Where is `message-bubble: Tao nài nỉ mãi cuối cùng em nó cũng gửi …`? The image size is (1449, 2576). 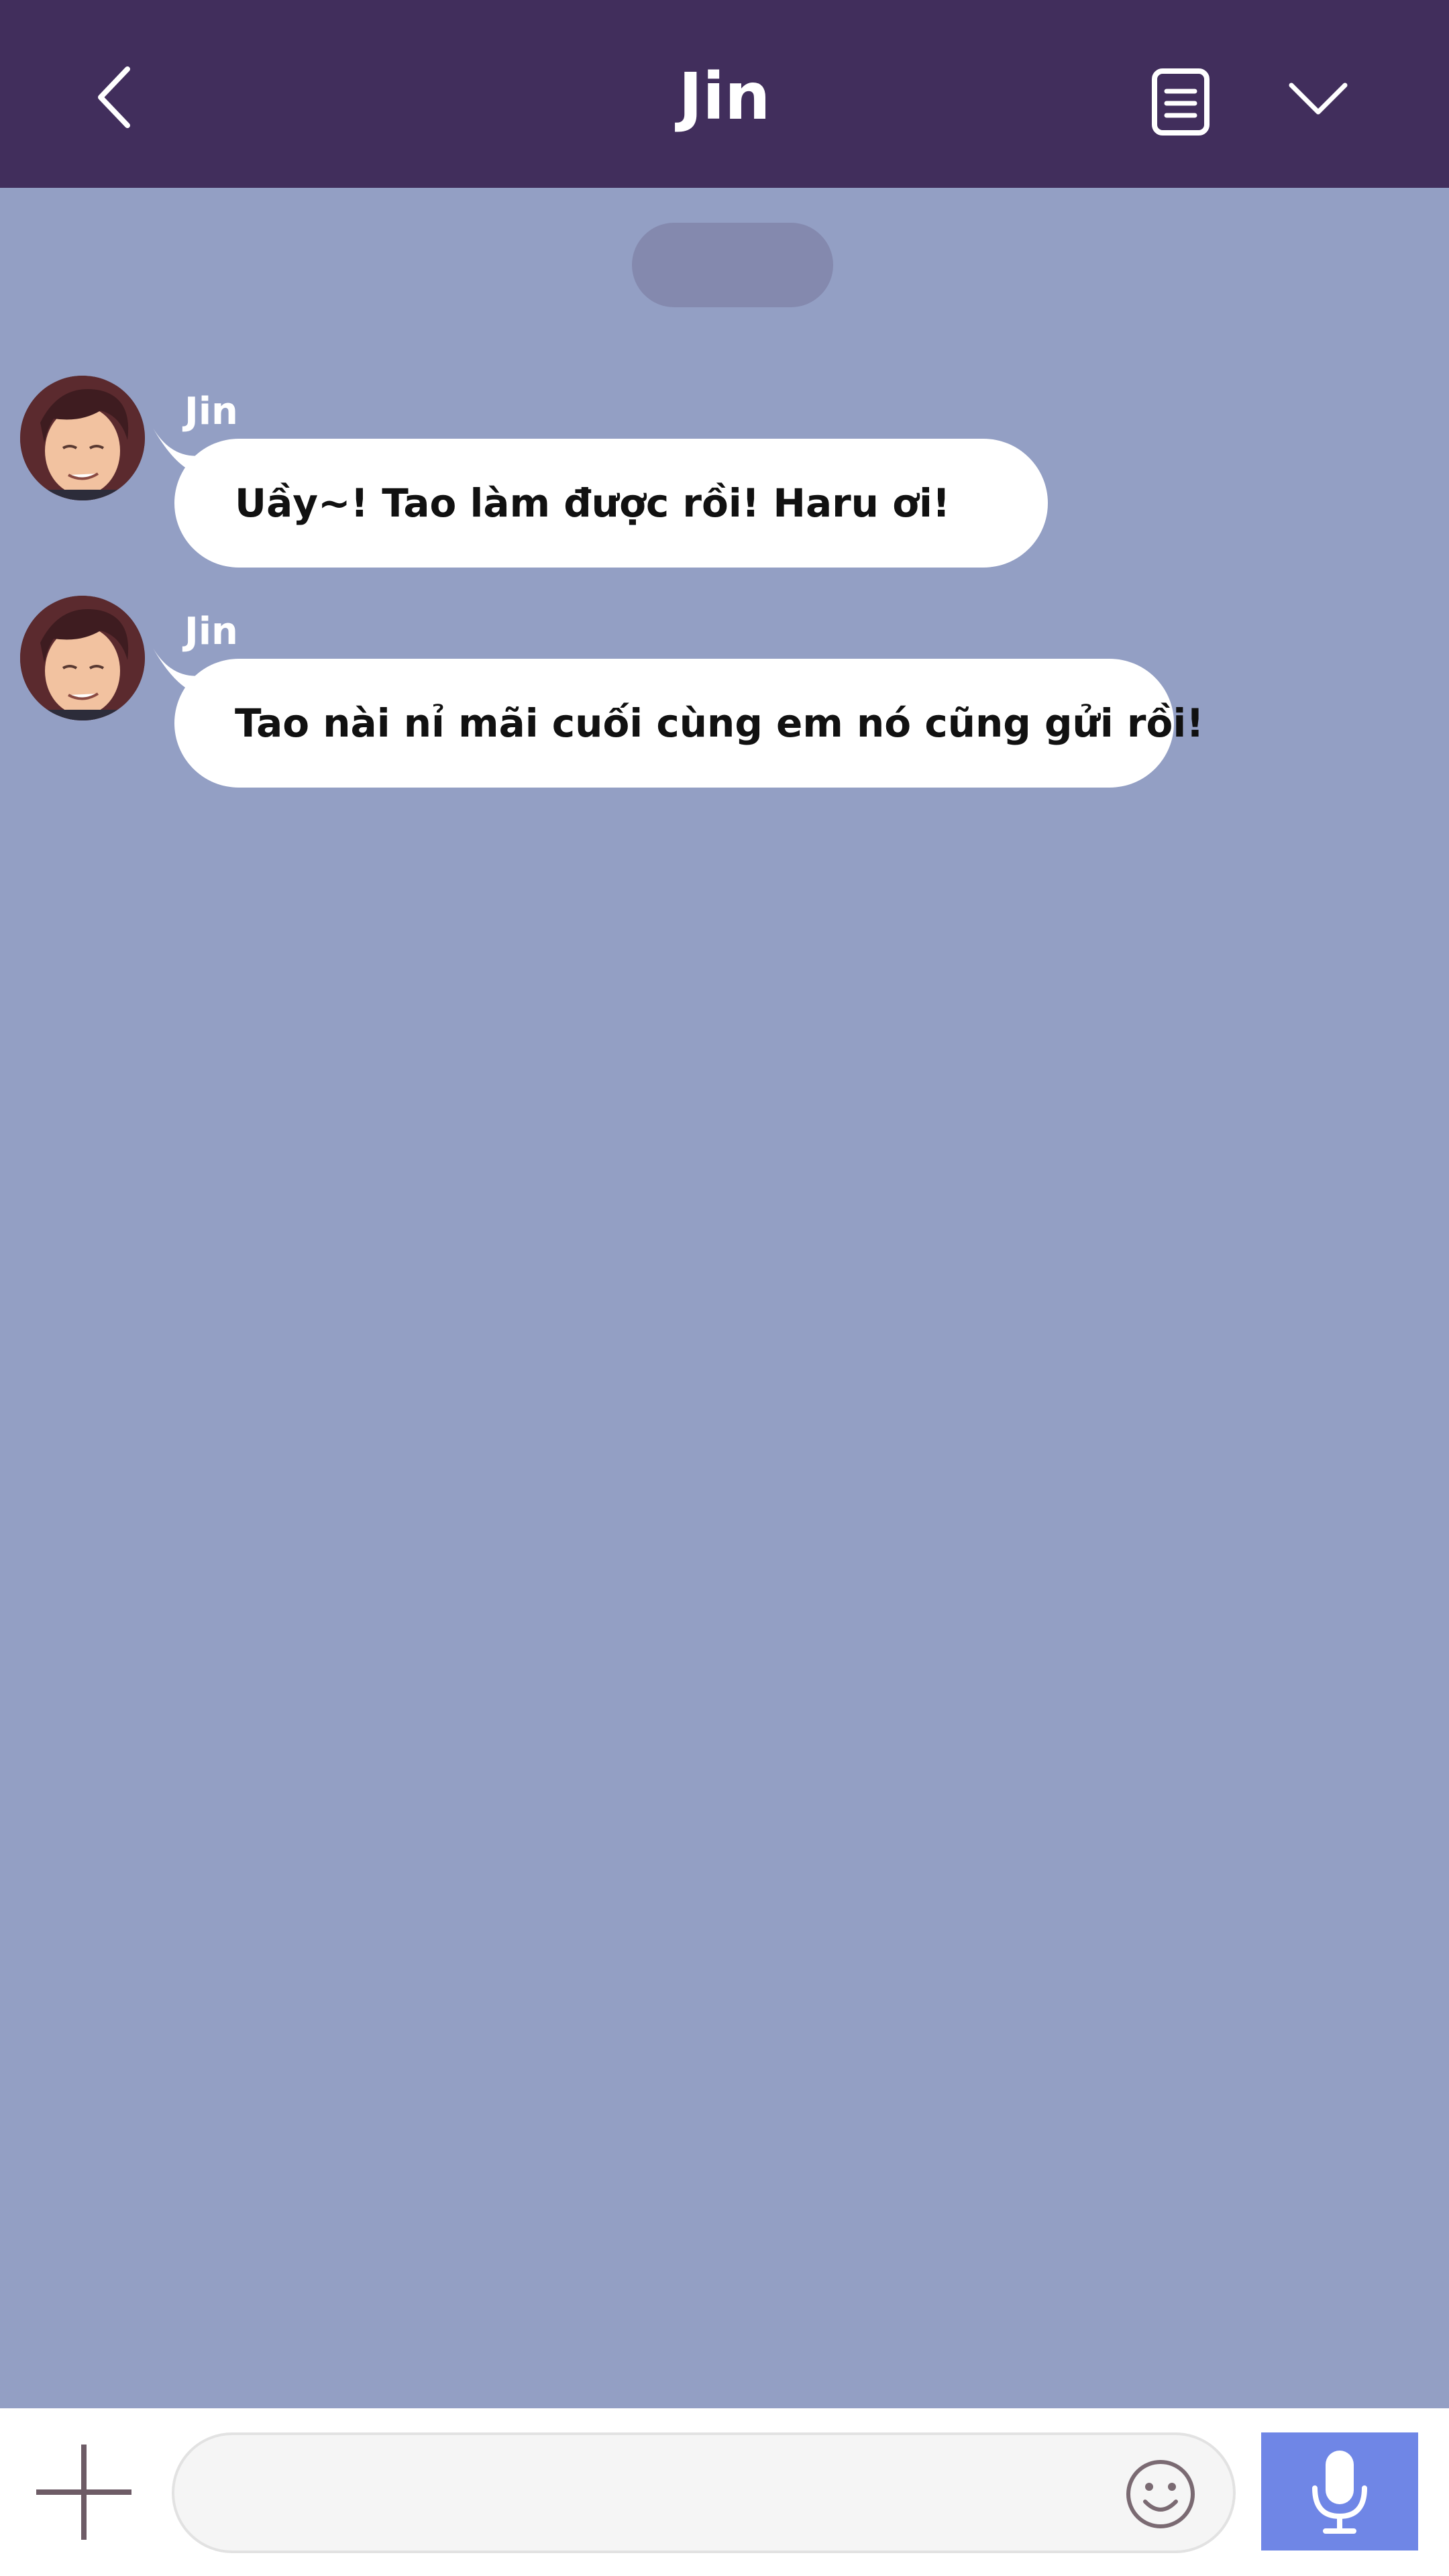 message-bubble: Tao nài nỉ mãi cuối cùng em nó cũng gửi … is located at coordinates (689, 723).